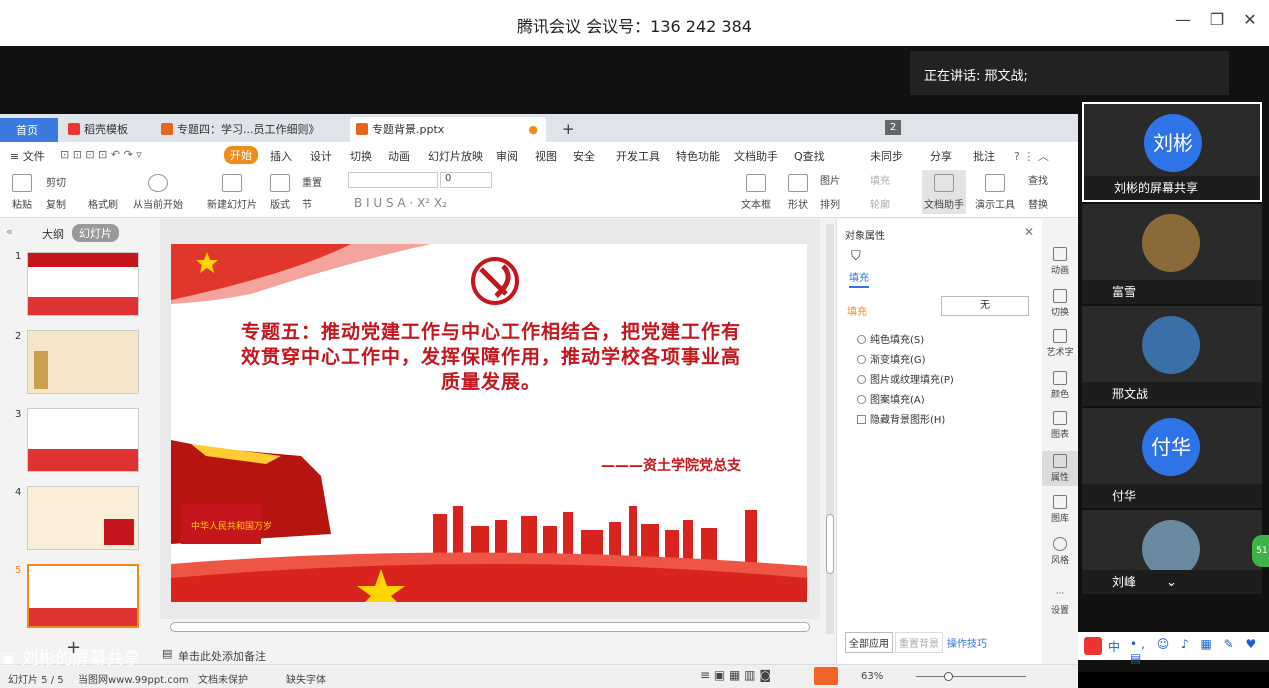 The image size is (1269, 688). What do you see at coordinates (1038, 179) in the screenshot?
I see `find-button: 查找` at bounding box center [1038, 179].